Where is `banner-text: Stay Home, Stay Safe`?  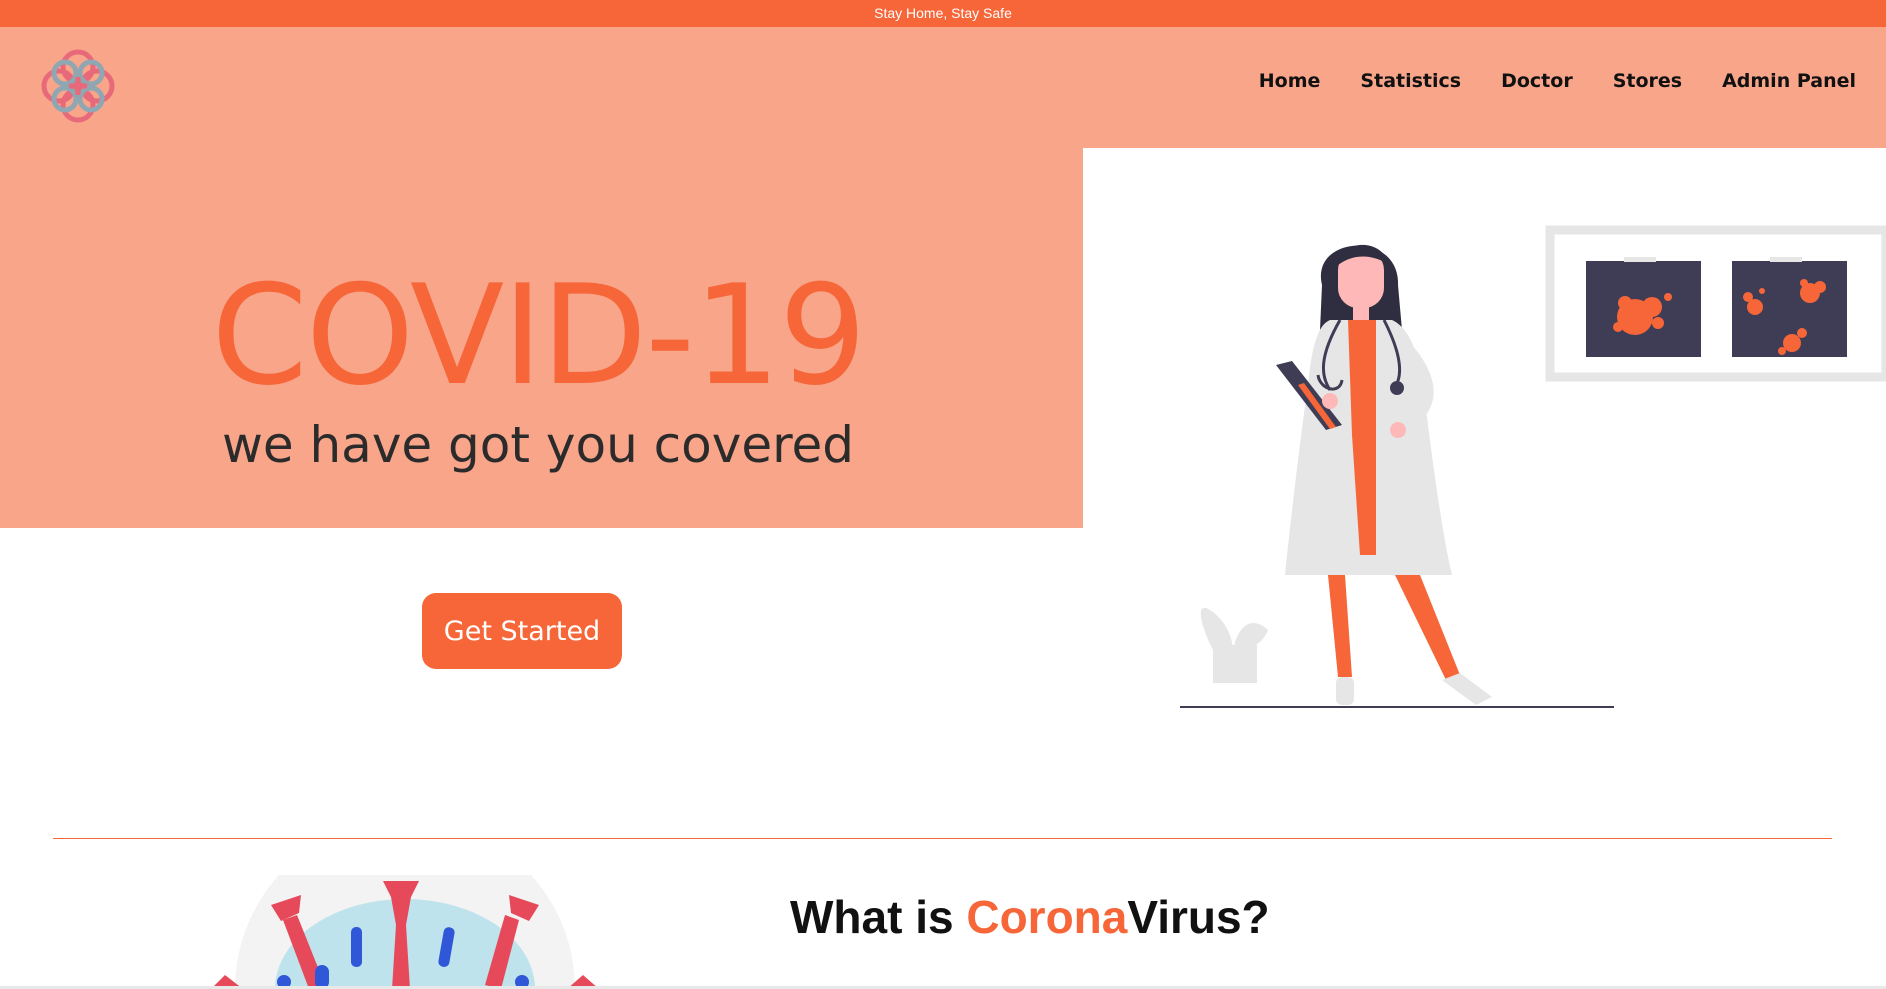 banner-text: Stay Home, Stay Safe is located at coordinates (943, 13).